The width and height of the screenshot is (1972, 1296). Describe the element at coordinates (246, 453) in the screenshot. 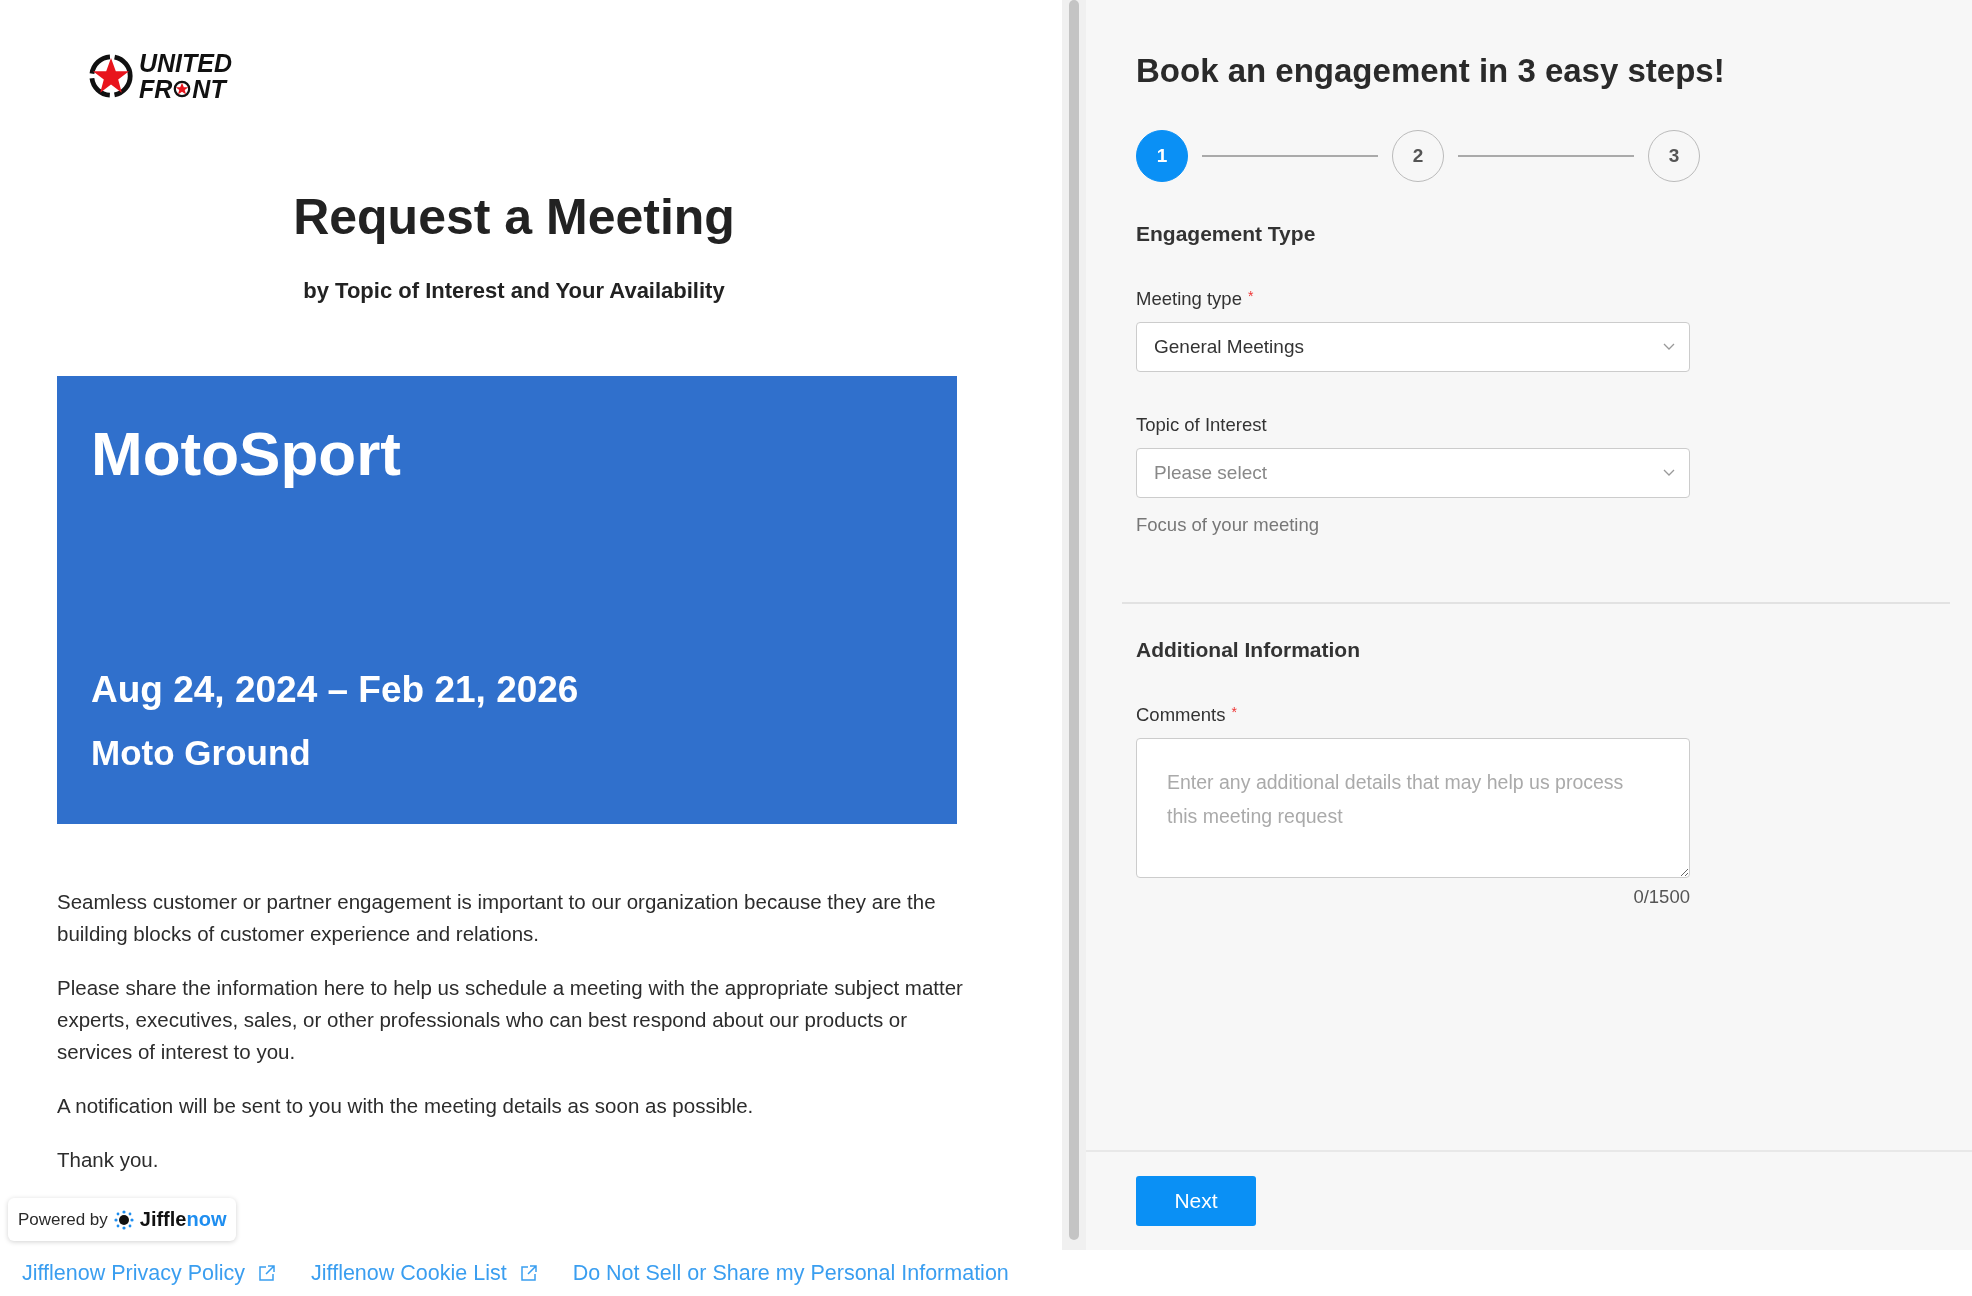

I see `event-title: MotoSport` at that location.